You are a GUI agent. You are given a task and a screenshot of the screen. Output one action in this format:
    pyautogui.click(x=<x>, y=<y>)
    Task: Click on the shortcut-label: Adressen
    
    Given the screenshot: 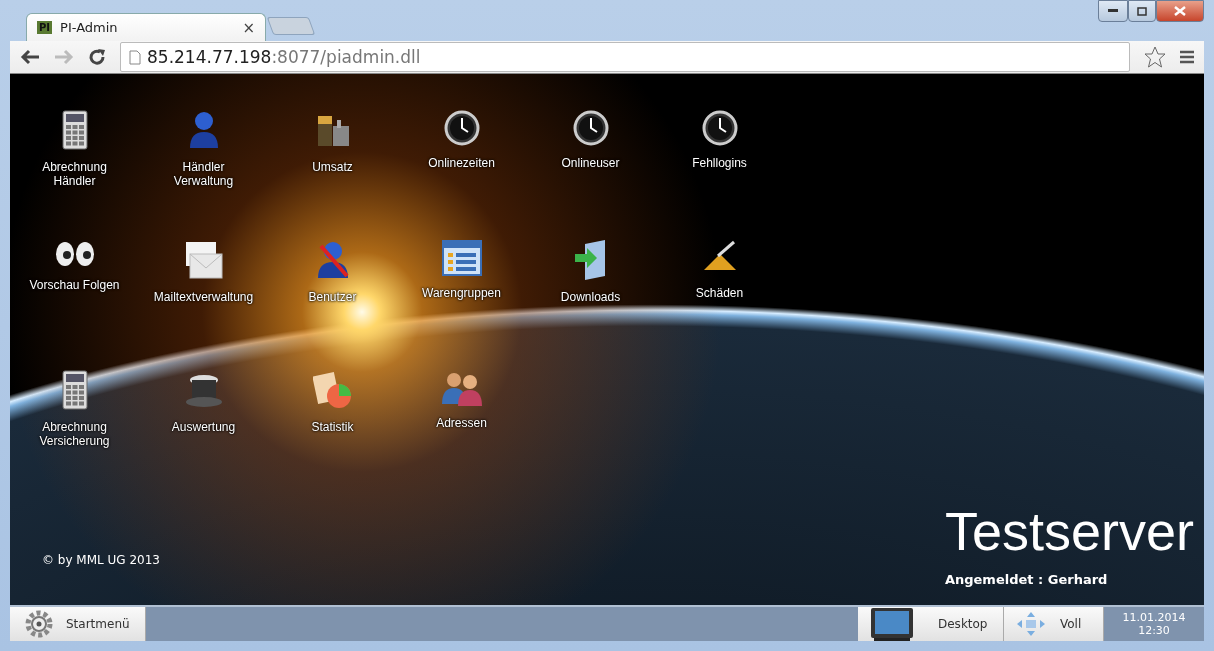 What is the action you would take?
    pyautogui.click(x=461, y=423)
    